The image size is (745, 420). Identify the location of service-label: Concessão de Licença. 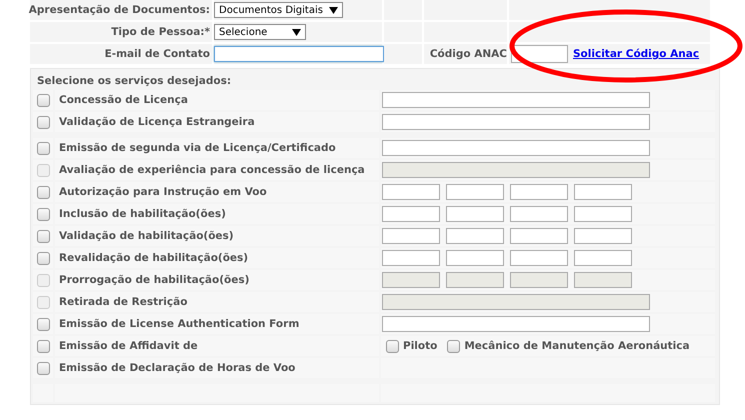
(123, 100).